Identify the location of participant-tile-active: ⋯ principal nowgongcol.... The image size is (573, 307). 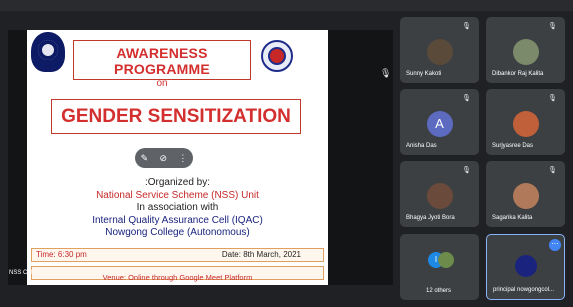
(525, 267).